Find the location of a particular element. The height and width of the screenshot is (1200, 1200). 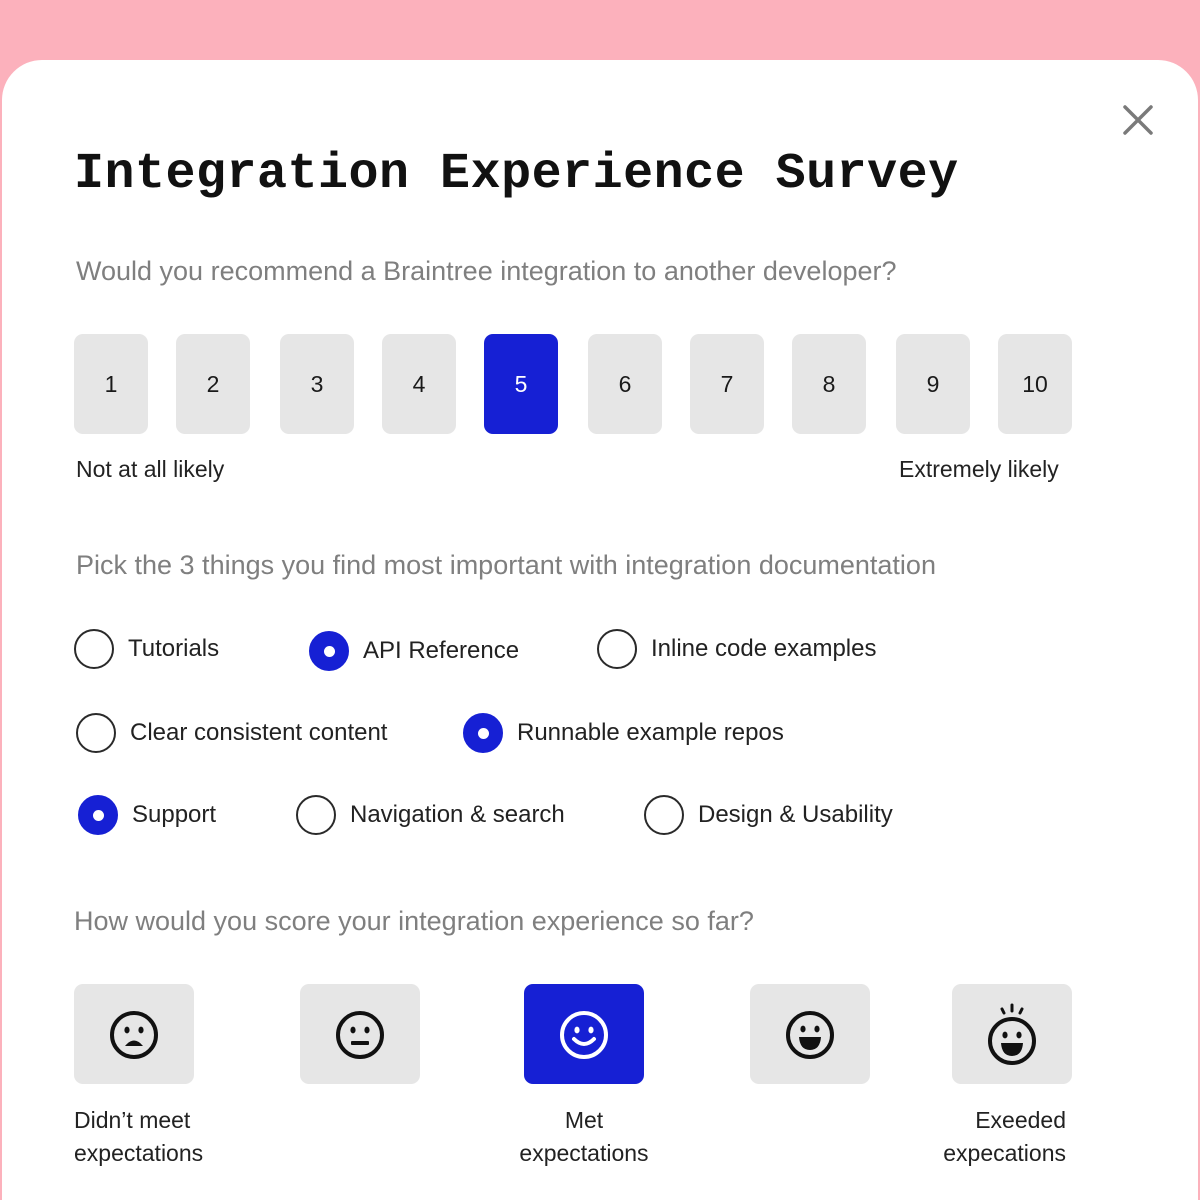

score-option-met is located at coordinates (584, 1034).